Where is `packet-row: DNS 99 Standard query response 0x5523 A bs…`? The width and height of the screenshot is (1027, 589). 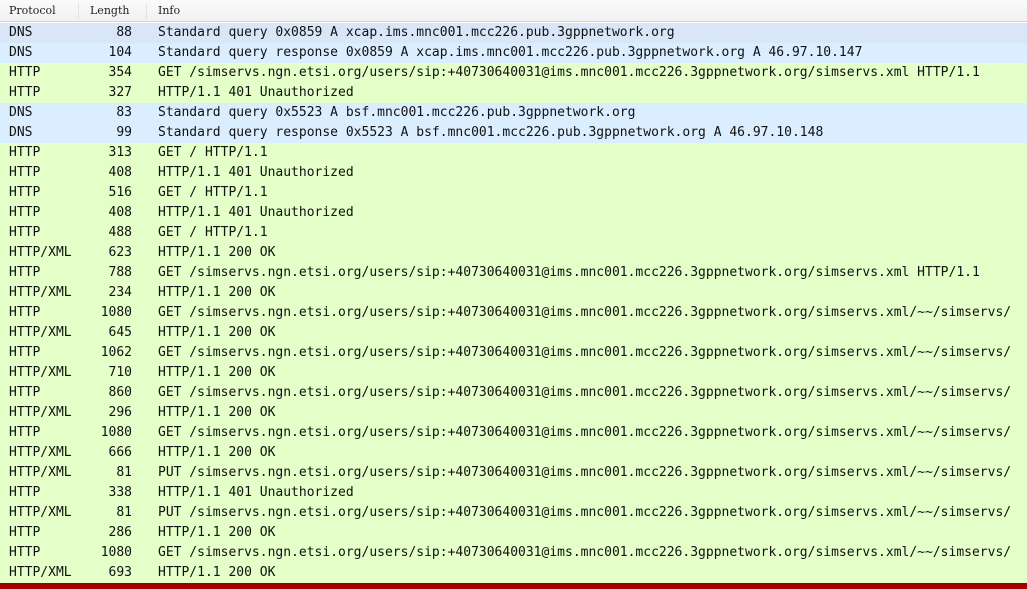 packet-row: DNS 99 Standard query response 0x5523 A bs… is located at coordinates (513, 133).